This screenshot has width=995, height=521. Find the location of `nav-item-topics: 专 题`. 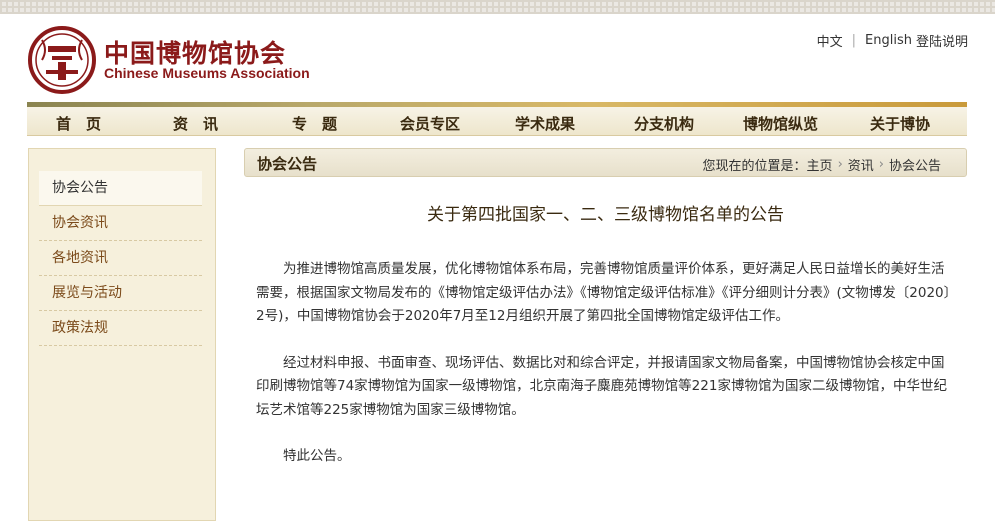

nav-item-topics: 专 题 is located at coordinates (314, 123).